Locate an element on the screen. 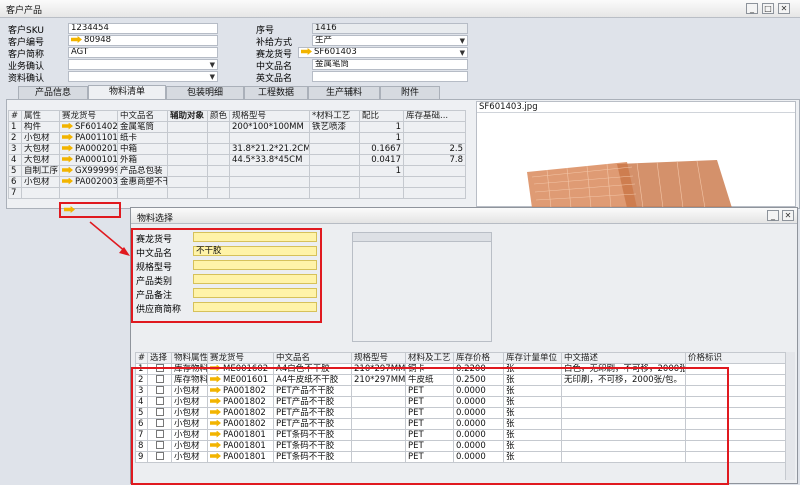 The width and height of the screenshot is (800, 485). bom-row: 7 is located at coordinates (237, 193).